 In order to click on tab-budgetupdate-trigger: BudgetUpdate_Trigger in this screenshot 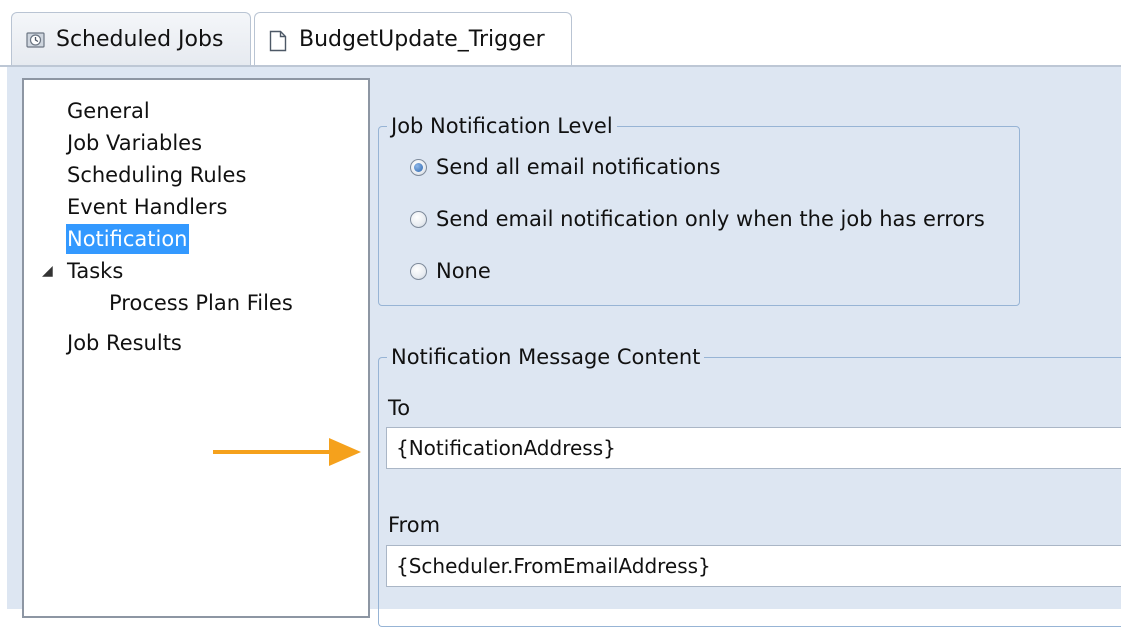, I will do `click(413, 39)`.